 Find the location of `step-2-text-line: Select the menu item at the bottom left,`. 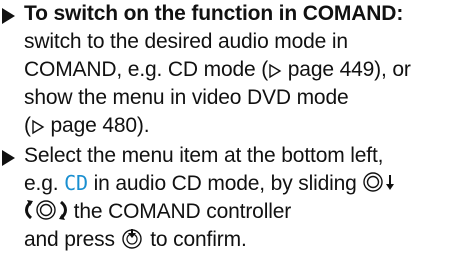

step-2-text-line: Select the menu item at the bottom left, is located at coordinates (204, 155).